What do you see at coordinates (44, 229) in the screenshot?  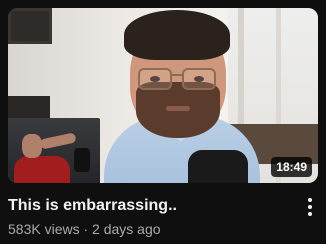 I see `view-count: 583K views` at bounding box center [44, 229].